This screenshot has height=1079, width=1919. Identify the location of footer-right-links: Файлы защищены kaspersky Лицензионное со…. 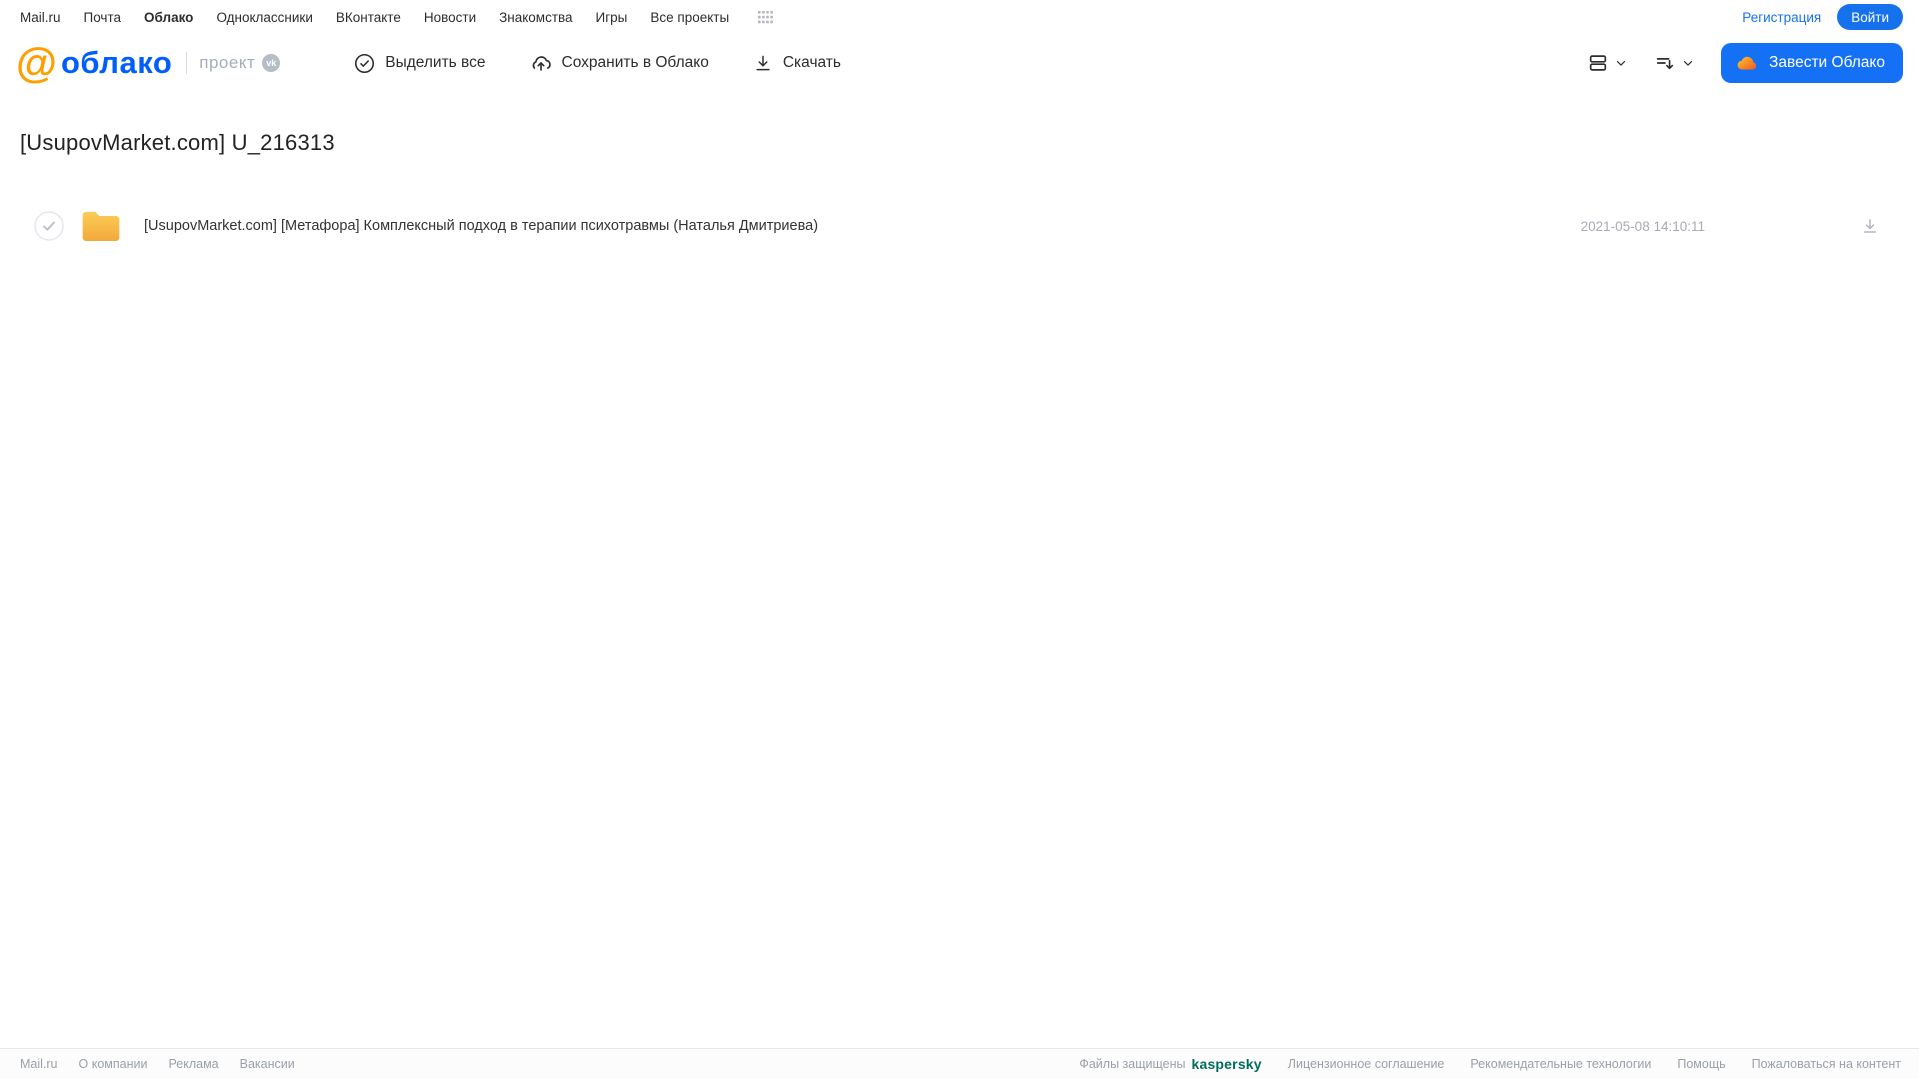
(1490, 1064).